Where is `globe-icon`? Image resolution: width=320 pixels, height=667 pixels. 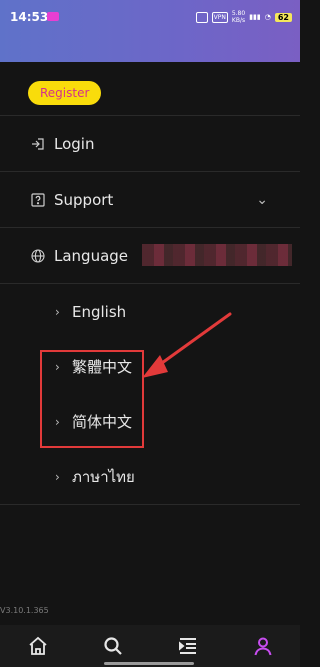 globe-icon is located at coordinates (38, 256).